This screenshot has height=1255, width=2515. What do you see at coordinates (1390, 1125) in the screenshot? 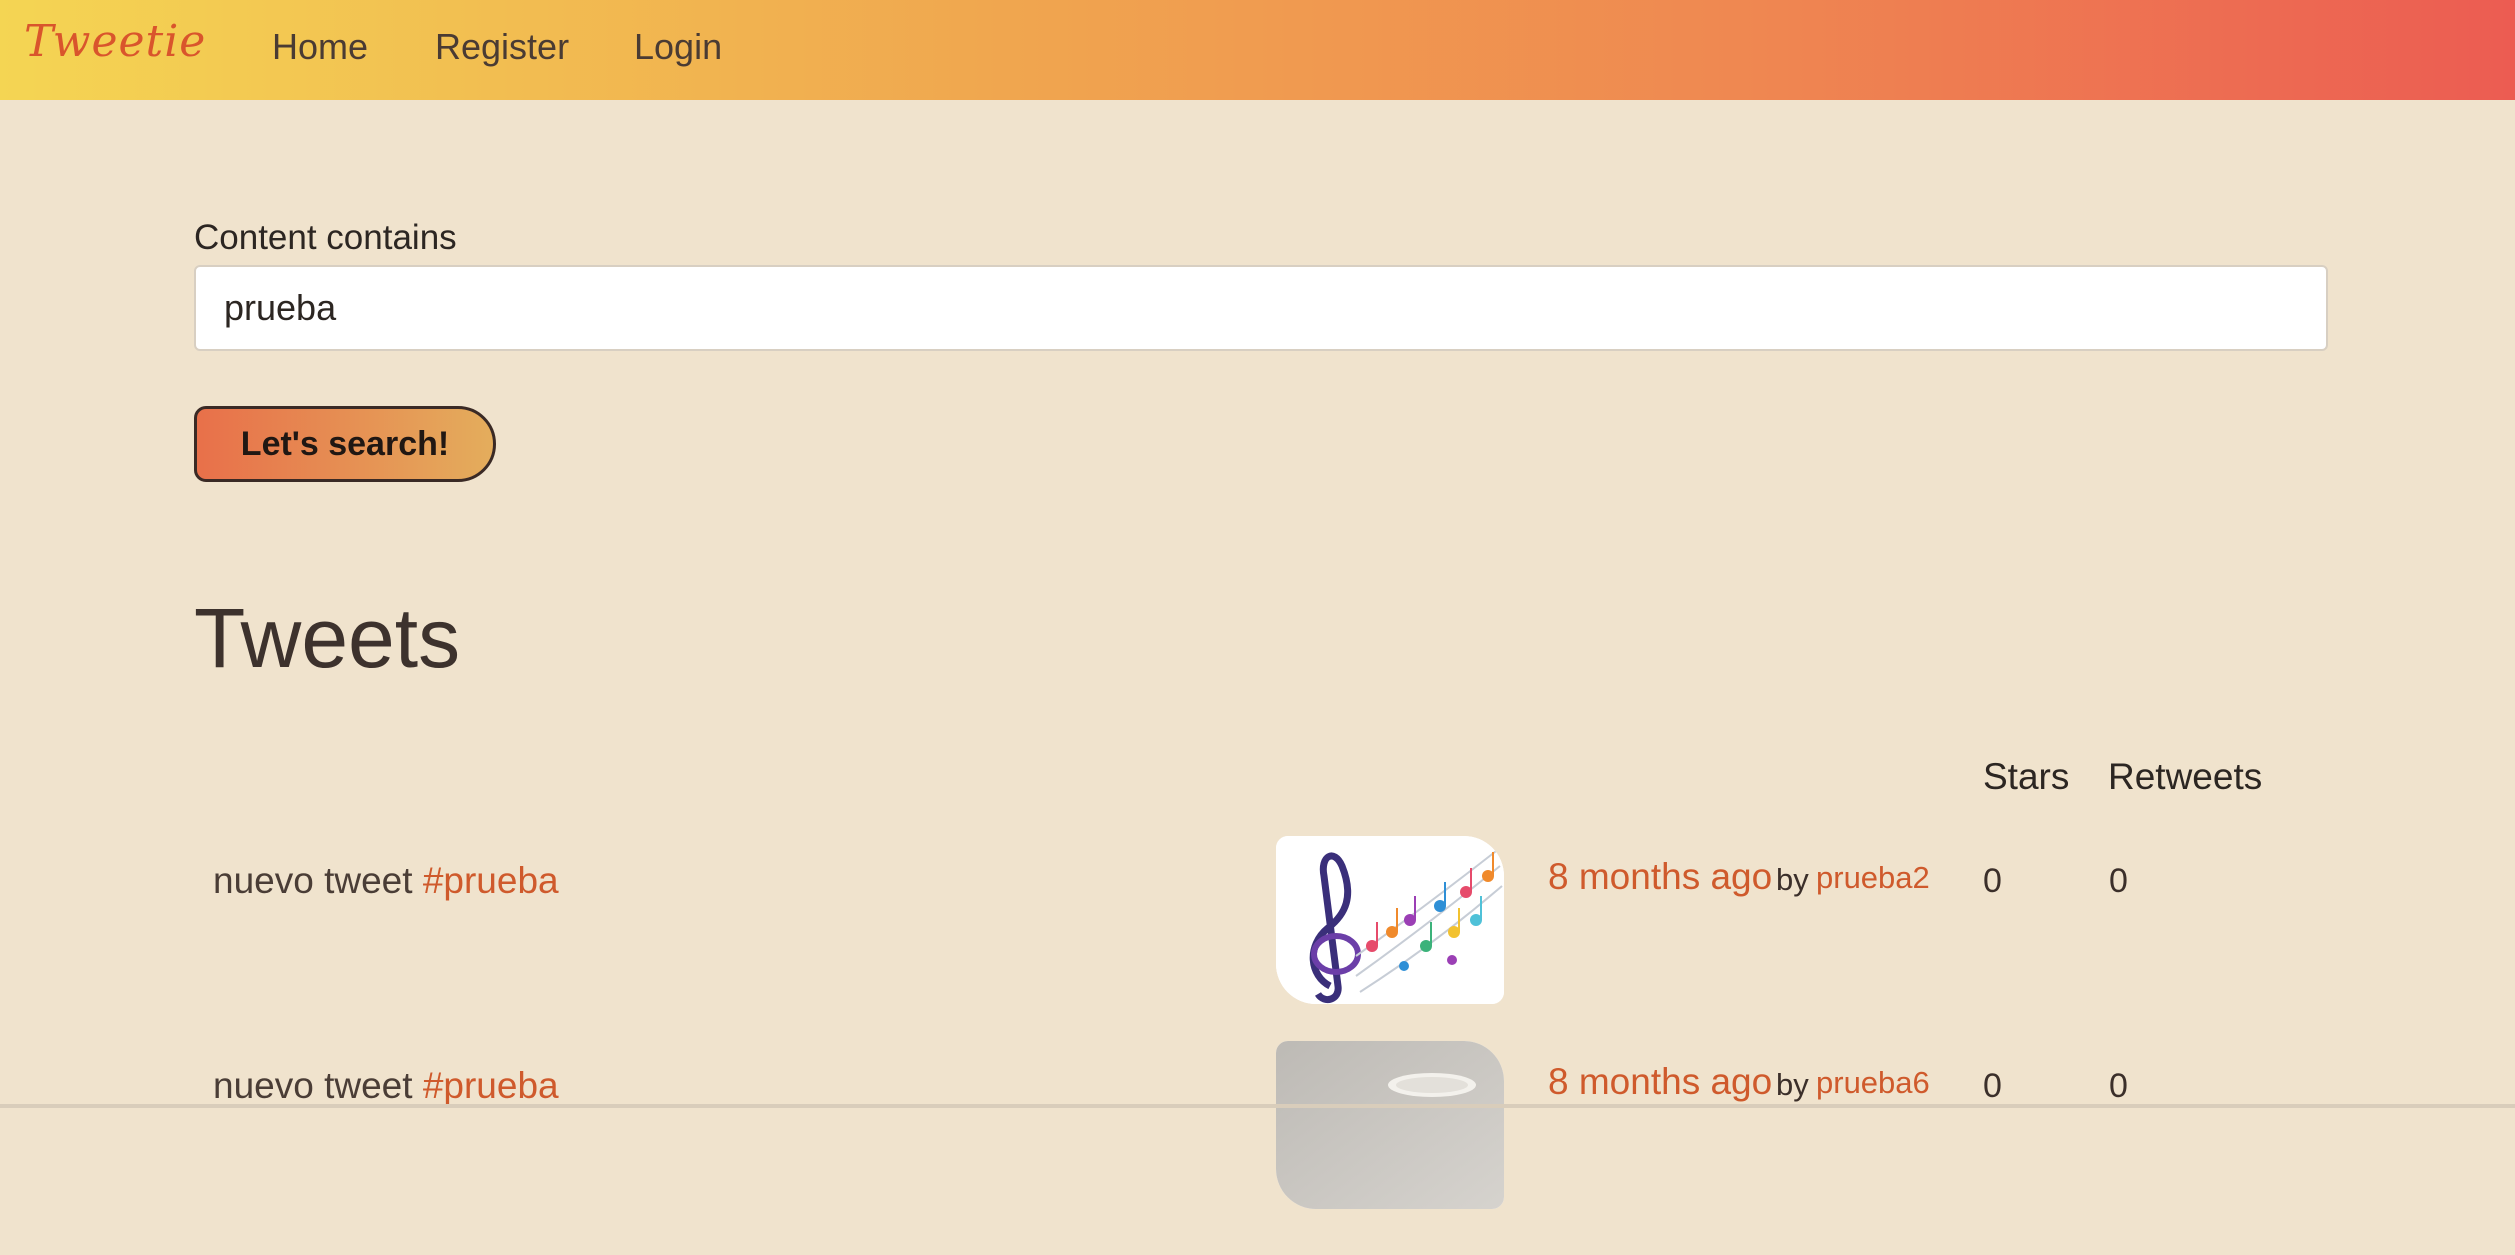
I see `mug-image` at bounding box center [1390, 1125].